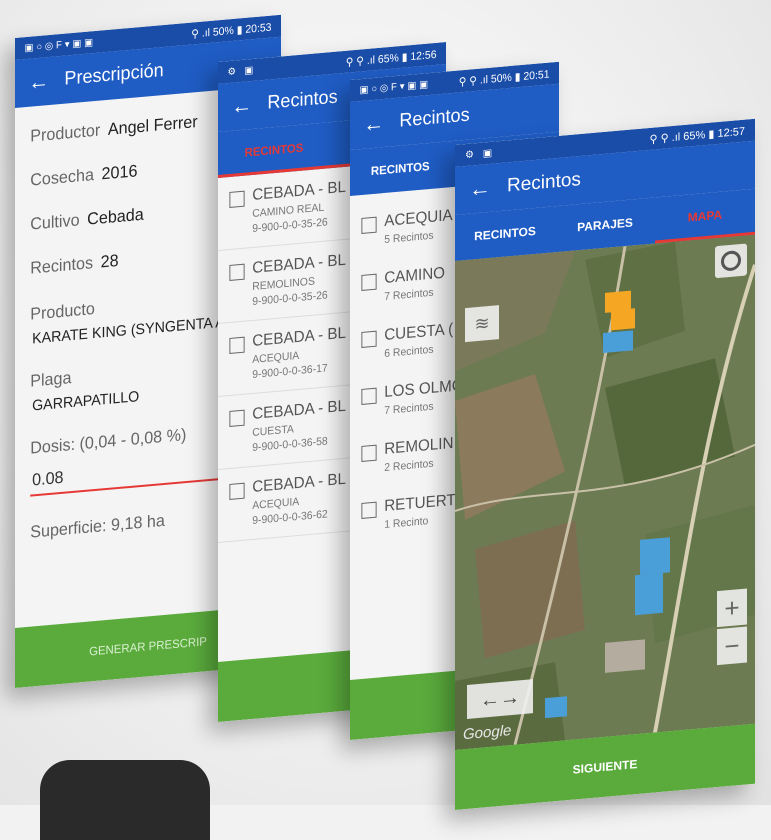  I want to click on pan-arrows-button: ←→, so click(500, 699).